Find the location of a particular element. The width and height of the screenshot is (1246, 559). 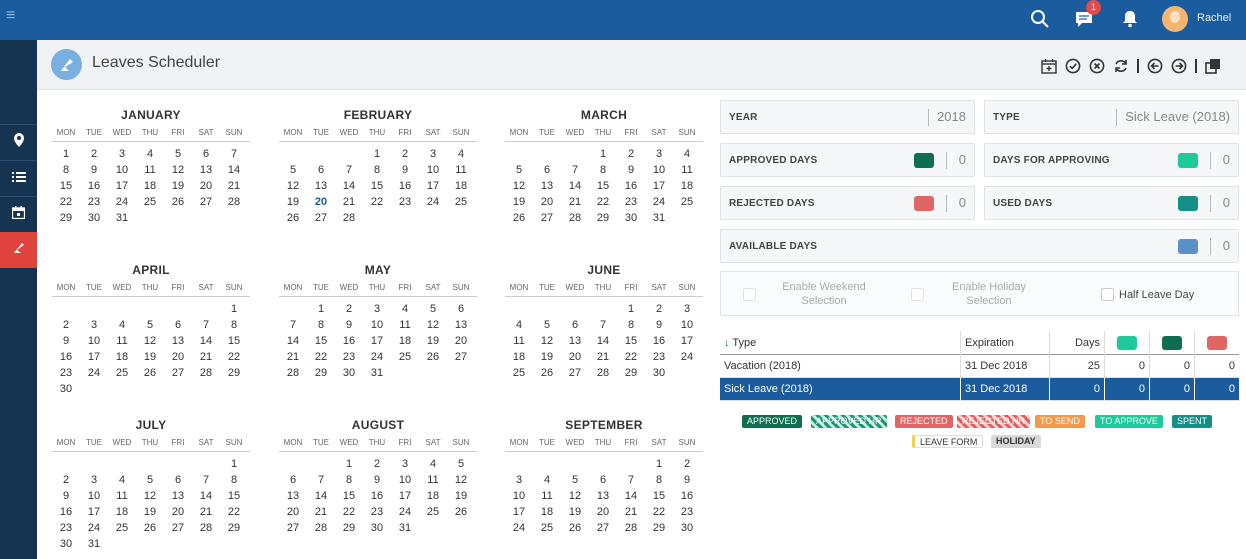

day-cell: 11 is located at coordinates (122, 341).